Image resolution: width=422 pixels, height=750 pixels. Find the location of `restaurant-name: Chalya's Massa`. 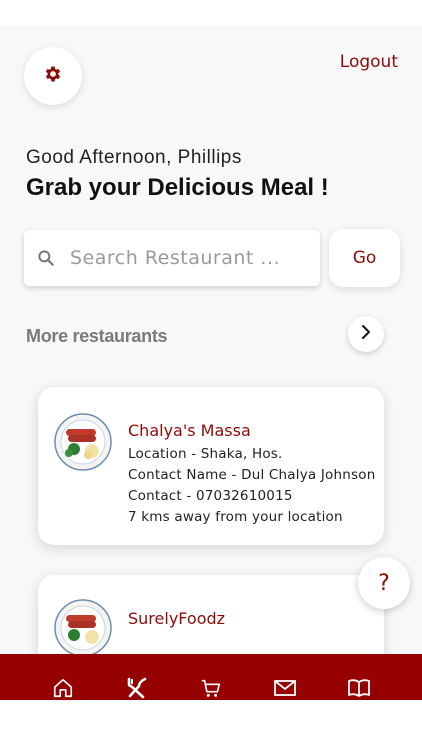

restaurant-name: Chalya's Massa is located at coordinates (189, 430).